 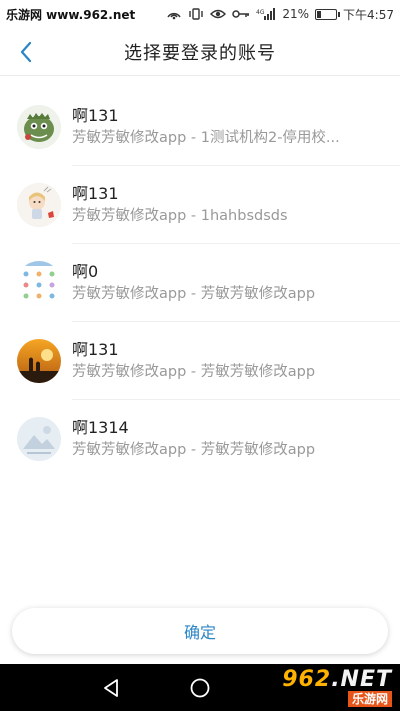 What do you see at coordinates (200, 205) in the screenshot?
I see `account-item: 啊131 芳敏芳敏修改app - 1hahbsdsds` at bounding box center [200, 205].